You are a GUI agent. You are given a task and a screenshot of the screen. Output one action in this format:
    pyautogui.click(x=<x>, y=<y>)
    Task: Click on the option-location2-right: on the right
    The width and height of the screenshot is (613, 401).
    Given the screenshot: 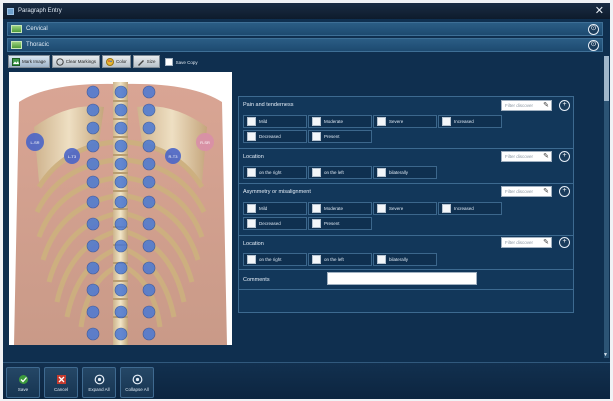 What is the action you would take?
    pyautogui.click(x=275, y=259)
    